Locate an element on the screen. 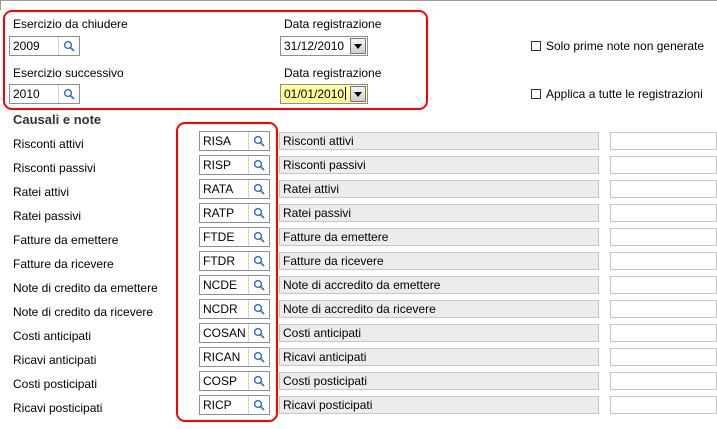 The image size is (717, 429). causale-code-field: RATA is located at coordinates (234, 189).